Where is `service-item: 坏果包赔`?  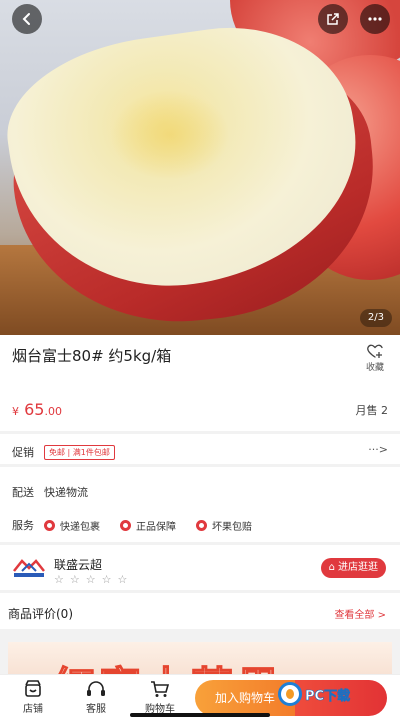
service-item: 坏果包赔 is located at coordinates (224, 525).